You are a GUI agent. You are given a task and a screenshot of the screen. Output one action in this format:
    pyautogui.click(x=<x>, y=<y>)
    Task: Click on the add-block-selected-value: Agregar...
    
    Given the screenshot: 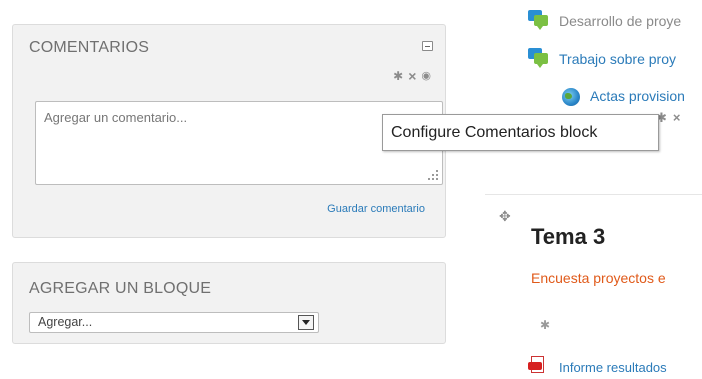 What is the action you would take?
    pyautogui.click(x=65, y=322)
    